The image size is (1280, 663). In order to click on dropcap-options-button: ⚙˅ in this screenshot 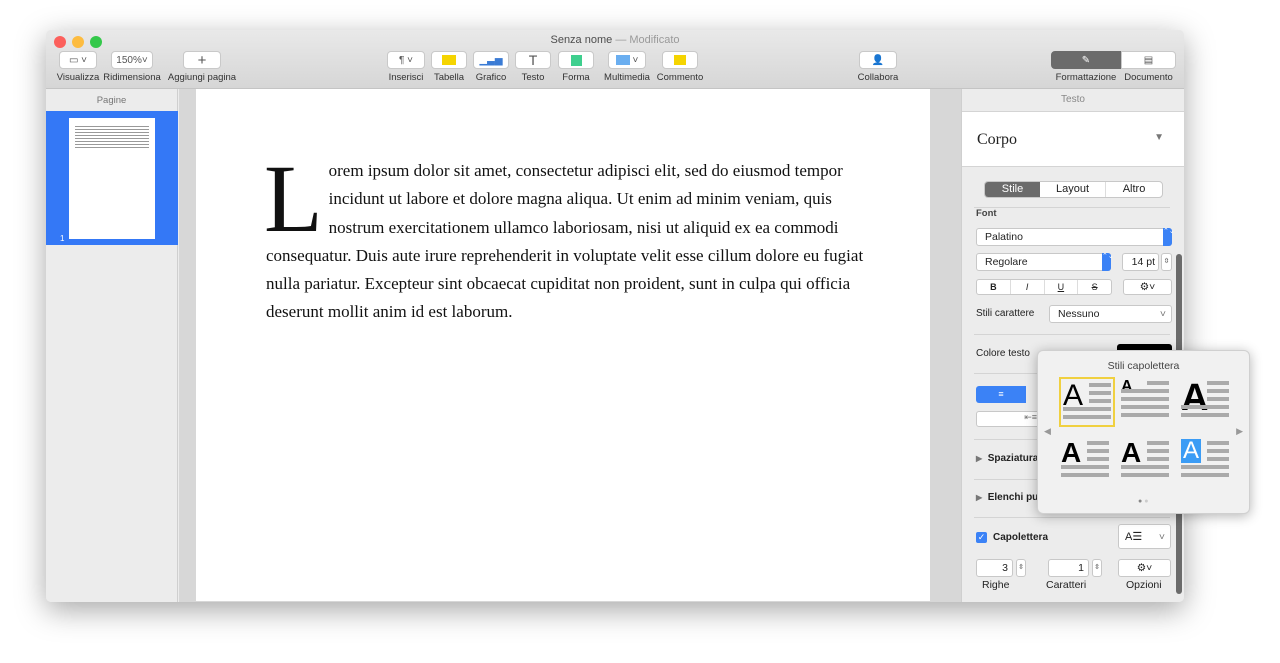, I will do `click(1144, 568)`.